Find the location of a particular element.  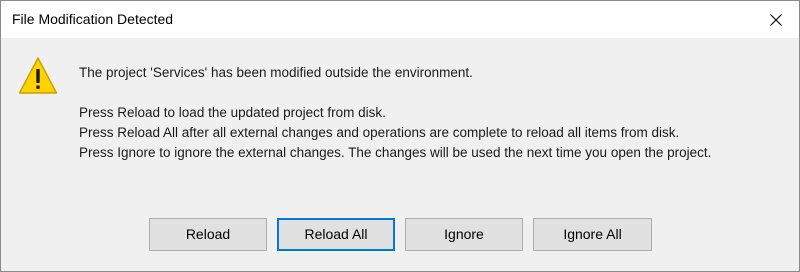

title-bar: File Modification Detected is located at coordinates (400, 19).